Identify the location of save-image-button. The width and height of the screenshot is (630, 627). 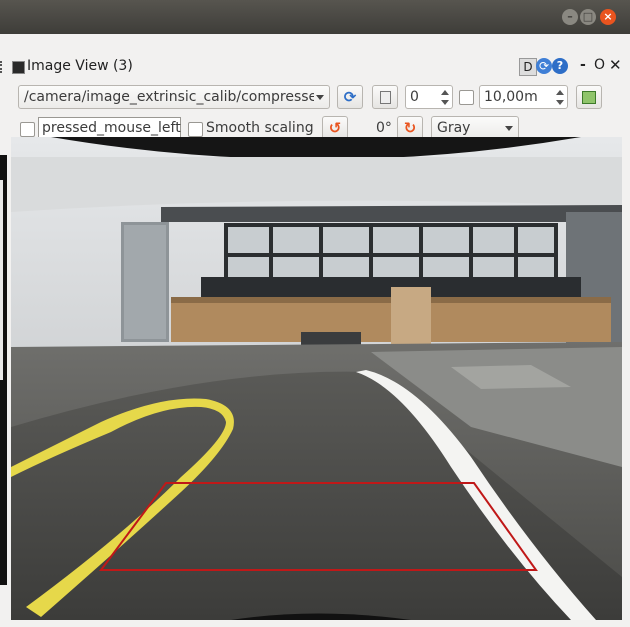
(589, 97).